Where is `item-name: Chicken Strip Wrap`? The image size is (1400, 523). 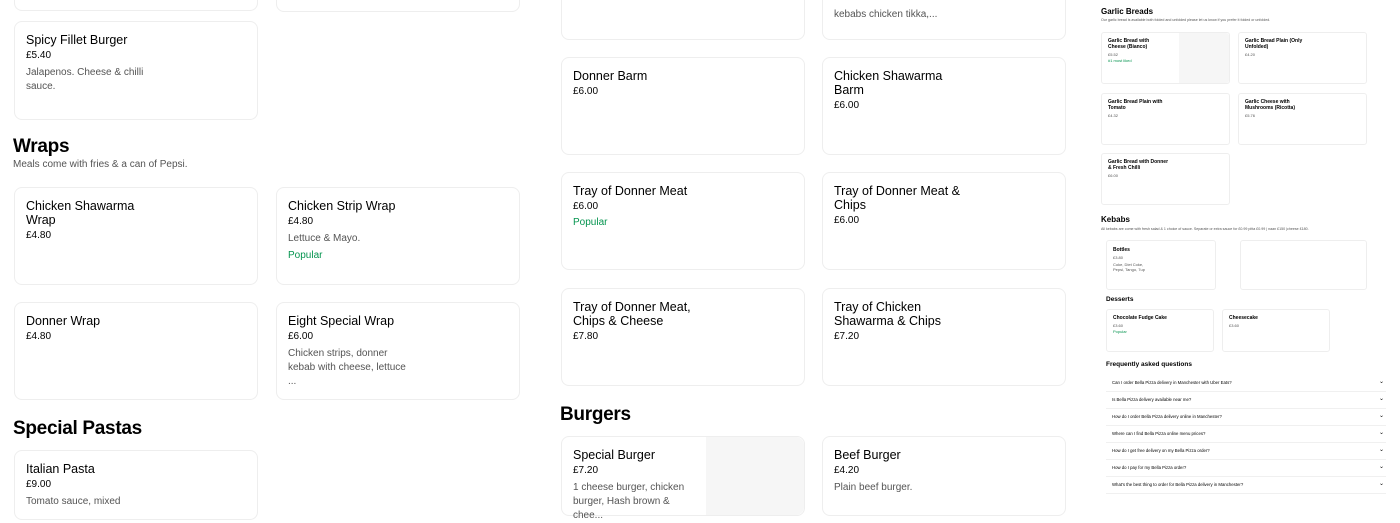 item-name: Chicken Strip Wrap is located at coordinates (342, 206).